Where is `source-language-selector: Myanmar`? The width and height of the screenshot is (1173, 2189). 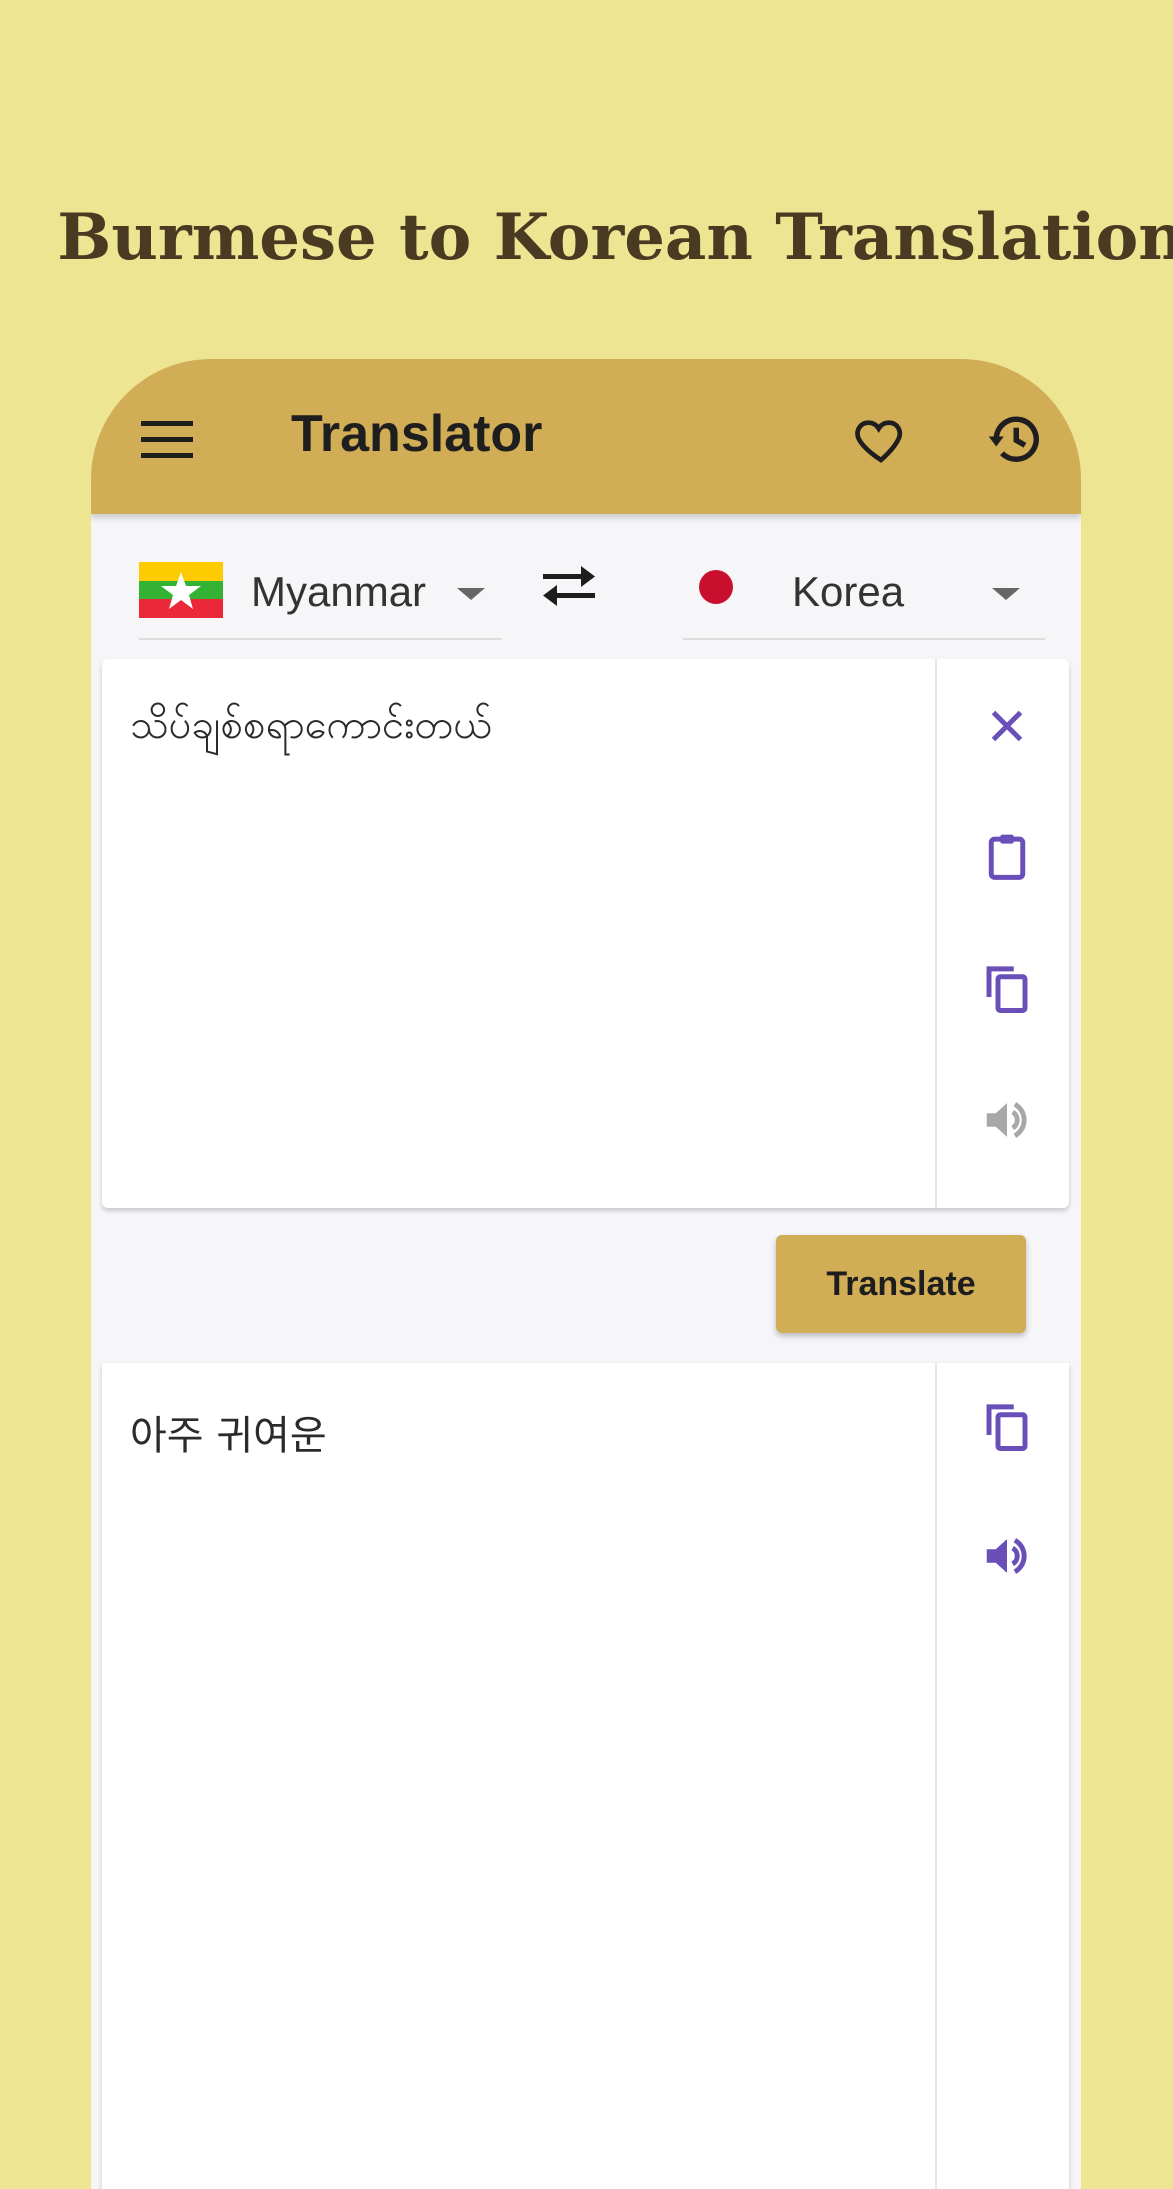
source-language-selector: Myanmar is located at coordinates (320, 597).